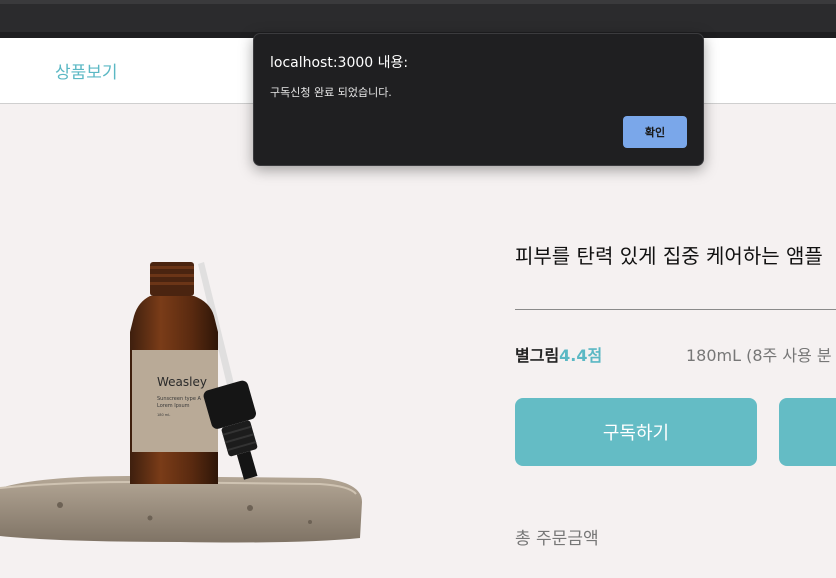 The height and width of the screenshot is (578, 836). I want to click on dialog-title: localhost:3000 내용:, so click(339, 63).